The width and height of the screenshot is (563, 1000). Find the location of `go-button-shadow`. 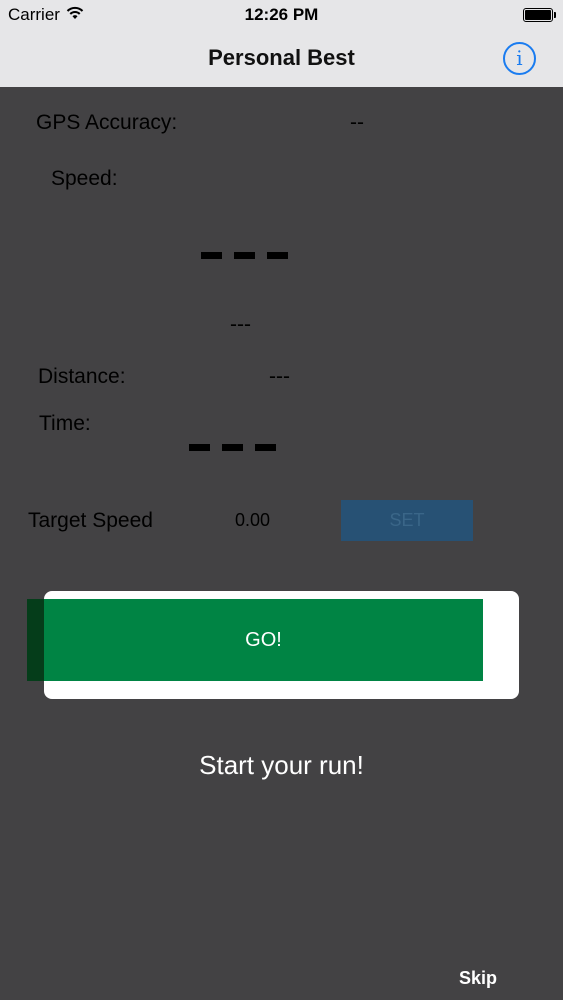

go-button-shadow is located at coordinates (36, 640).